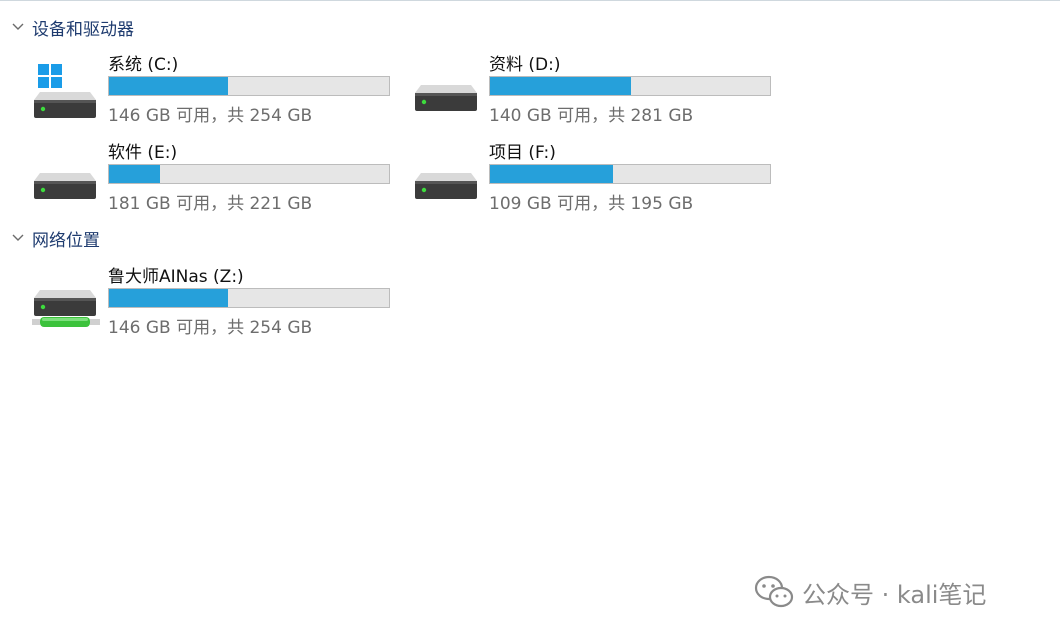 Image resolution: width=1060 pixels, height=633 pixels. I want to click on drive-item-f: 项目 (F:) 109 GB 可用，共 195 GB, so click(582, 178).